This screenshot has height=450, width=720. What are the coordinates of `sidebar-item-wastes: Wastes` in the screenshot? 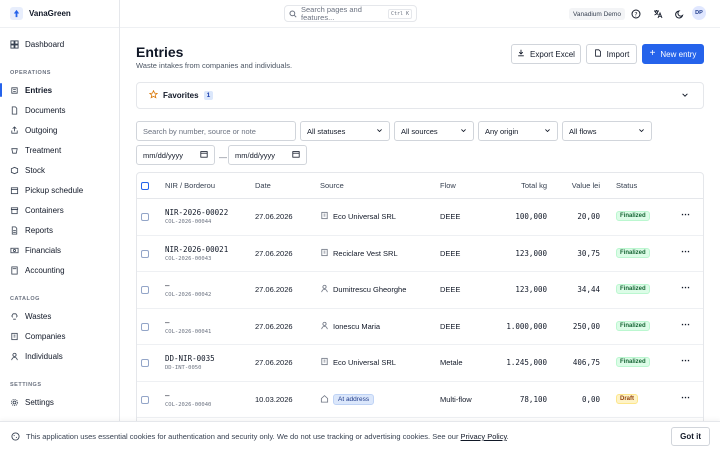 It's located at (59, 316).